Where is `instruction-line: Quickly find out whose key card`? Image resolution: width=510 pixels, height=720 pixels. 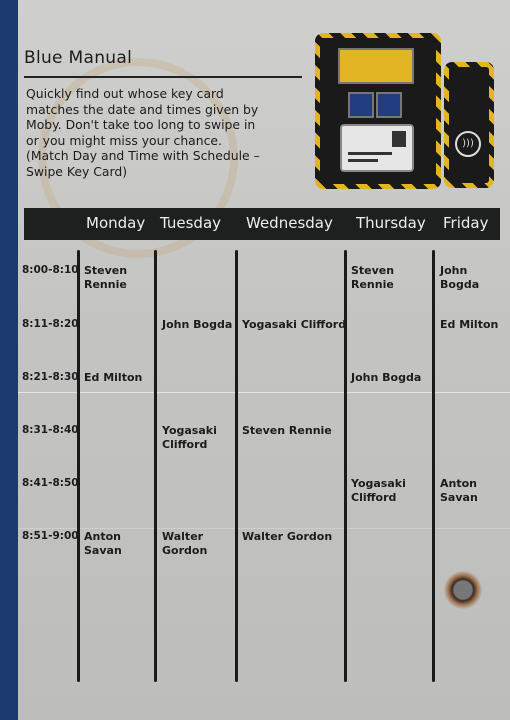 instruction-line: Quickly find out whose key card is located at coordinates (125, 93).